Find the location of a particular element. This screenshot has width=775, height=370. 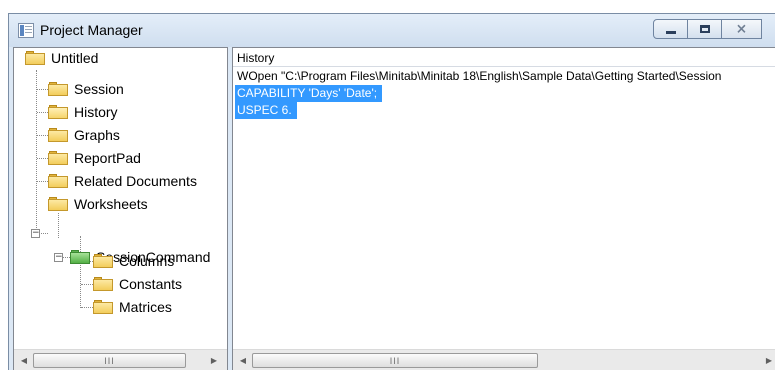

tree-item-label: Related Documents is located at coordinates (135, 181).